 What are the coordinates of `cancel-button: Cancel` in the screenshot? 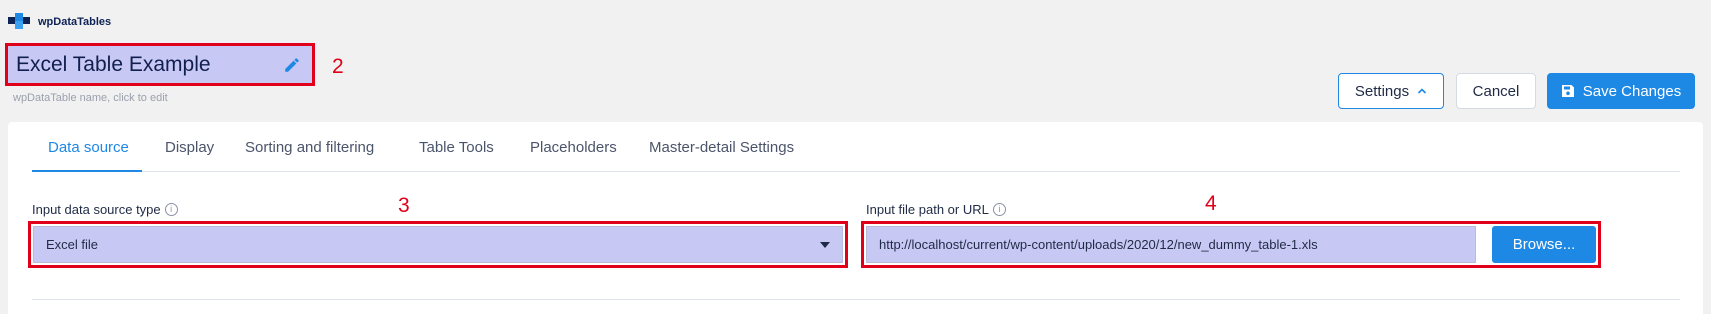 It's located at (1496, 91).